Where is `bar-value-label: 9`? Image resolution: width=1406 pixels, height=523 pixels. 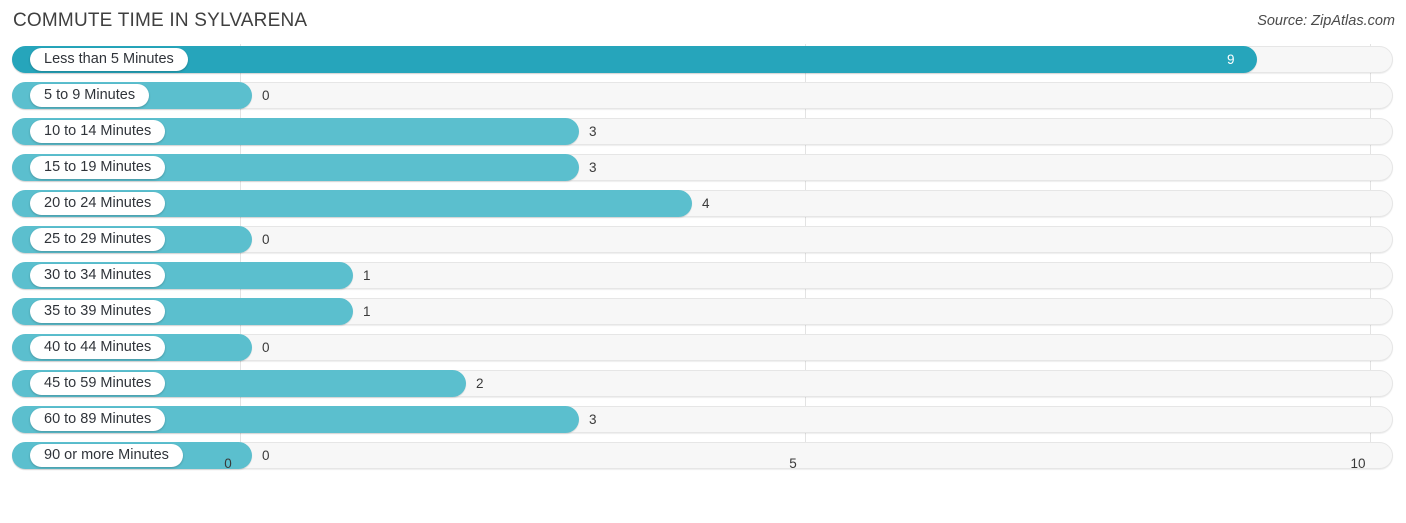 bar-value-label: 9 is located at coordinates (1231, 59).